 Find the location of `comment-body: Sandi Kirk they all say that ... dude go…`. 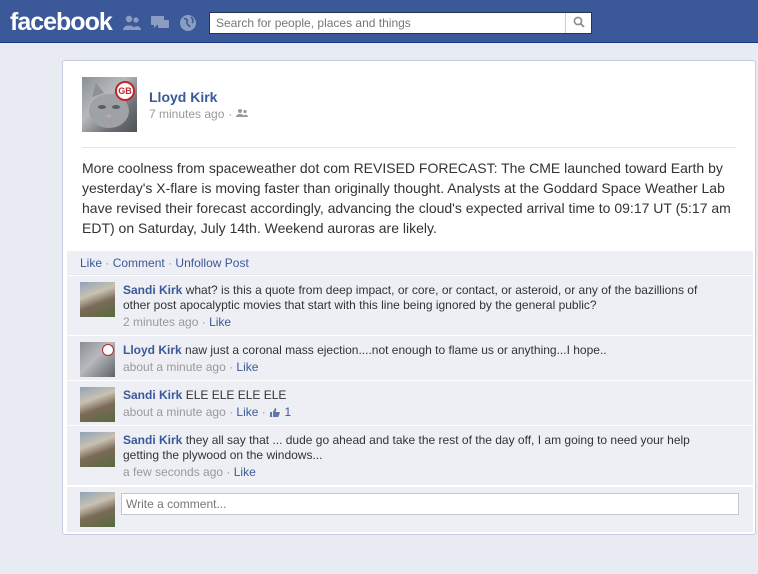

comment-body: Sandi Kirk they all say that ... dude go… is located at coordinates (423, 456).